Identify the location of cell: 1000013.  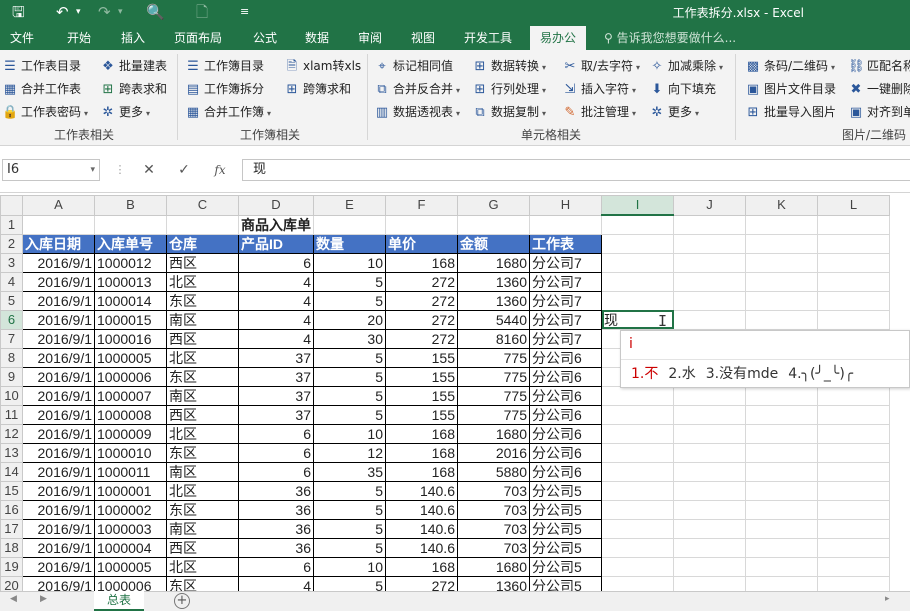
(130, 281).